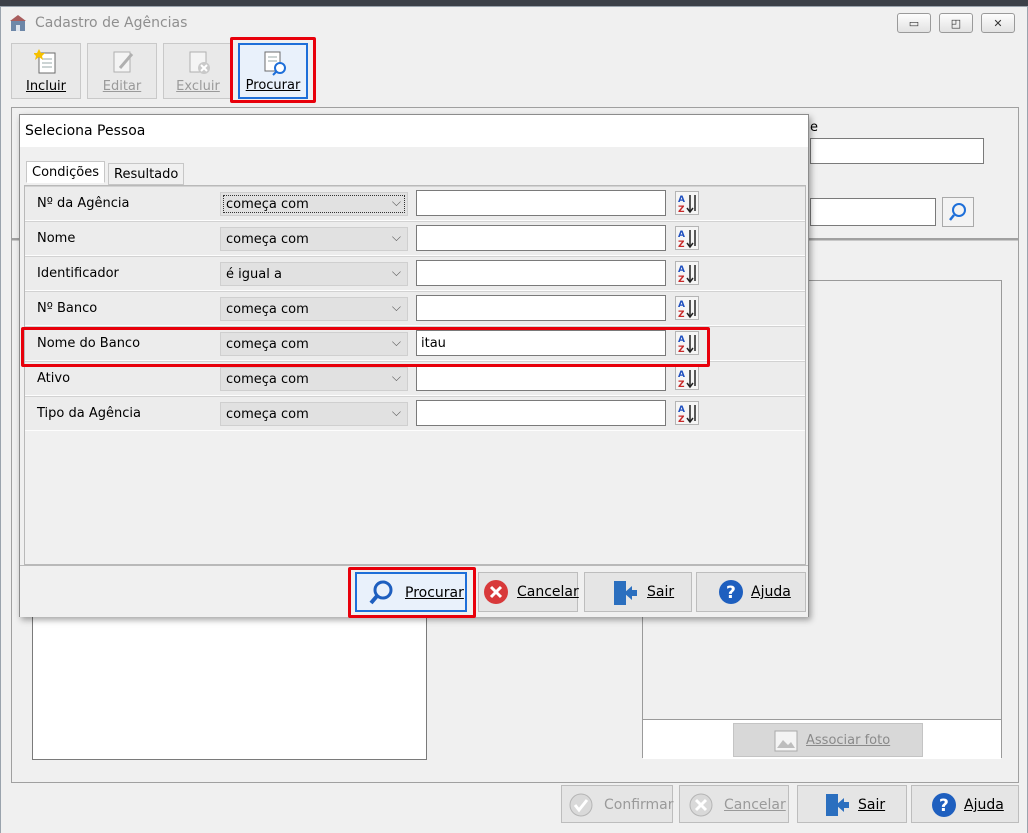 The width and height of the screenshot is (1028, 833). What do you see at coordinates (85, 131) in the screenshot?
I see `dialog-title: Seleciona Pessoa` at bounding box center [85, 131].